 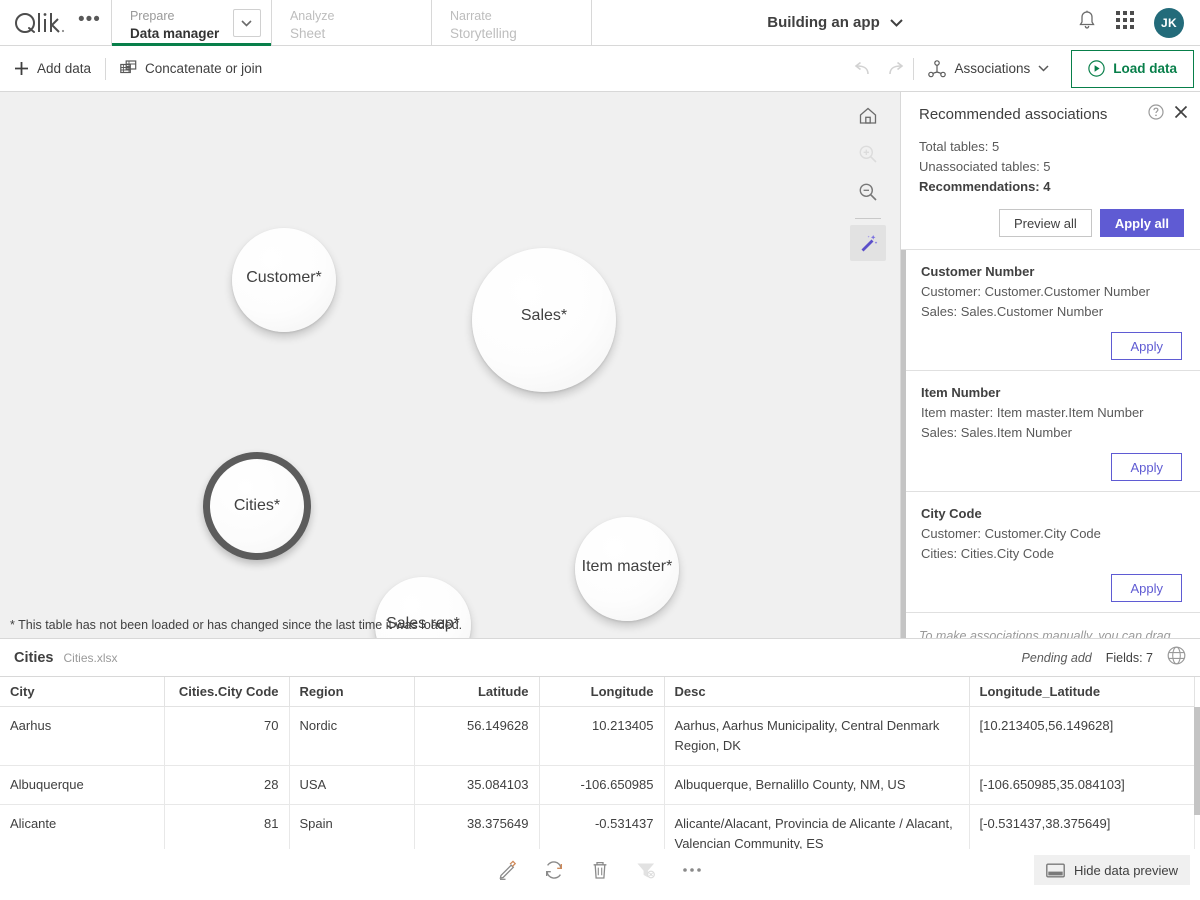 What do you see at coordinates (1125, 22) in the screenshot?
I see `app-grid-icon` at bounding box center [1125, 22].